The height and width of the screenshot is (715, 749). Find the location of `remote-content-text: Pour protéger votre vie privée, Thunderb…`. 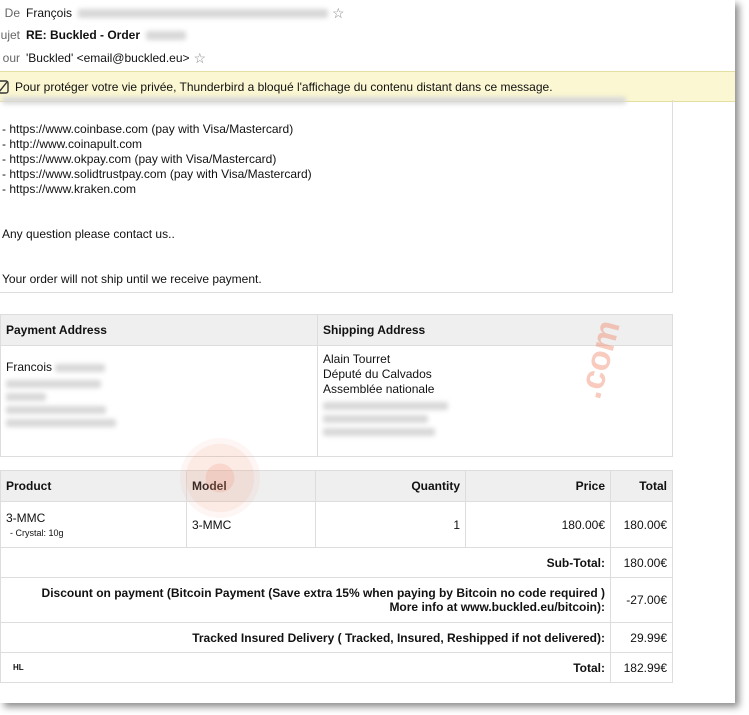

remote-content-text: Pour protéger votre vie privée, Thunderb… is located at coordinates (284, 86).